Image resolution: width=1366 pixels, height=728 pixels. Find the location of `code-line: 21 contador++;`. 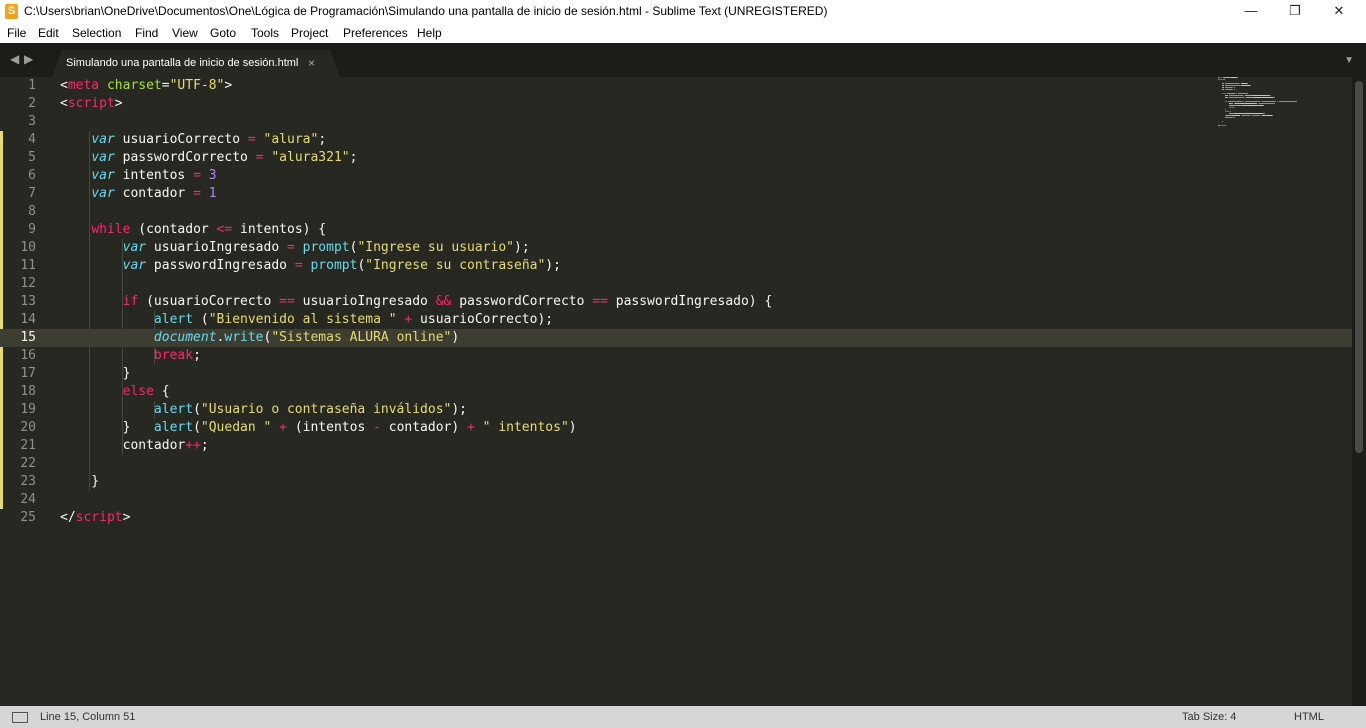

code-line: 21 contador++; is located at coordinates (676, 446).